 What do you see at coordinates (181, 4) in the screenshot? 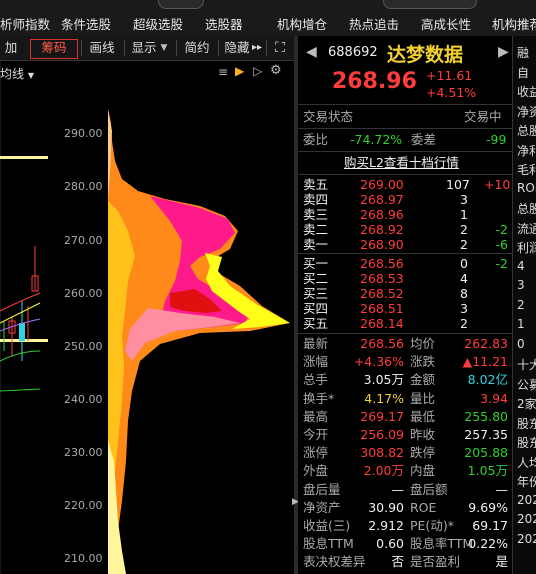
I see `top-search-tab` at bounding box center [181, 4].